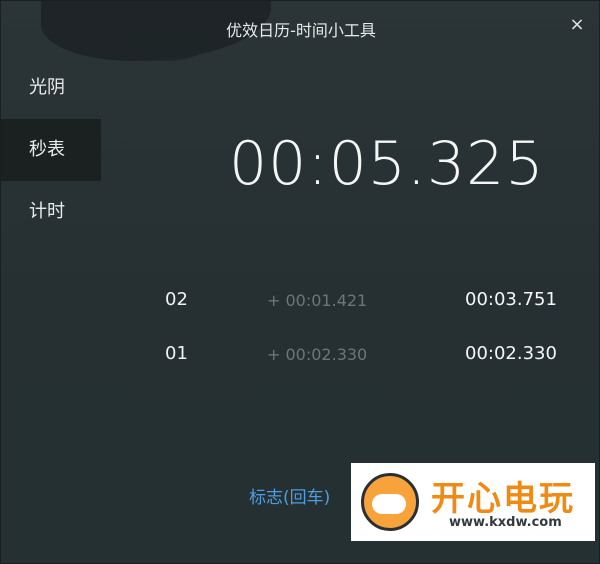  Describe the element at coordinates (503, 499) in the screenshot. I see `watermark-title: 开心电玩` at that location.